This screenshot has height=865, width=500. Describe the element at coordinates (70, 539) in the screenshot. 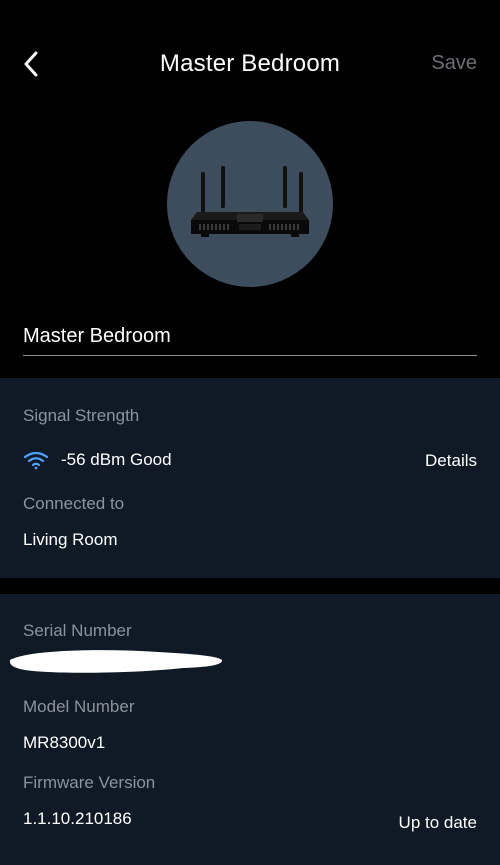

I see `connected-to-value: Living Room` at that location.